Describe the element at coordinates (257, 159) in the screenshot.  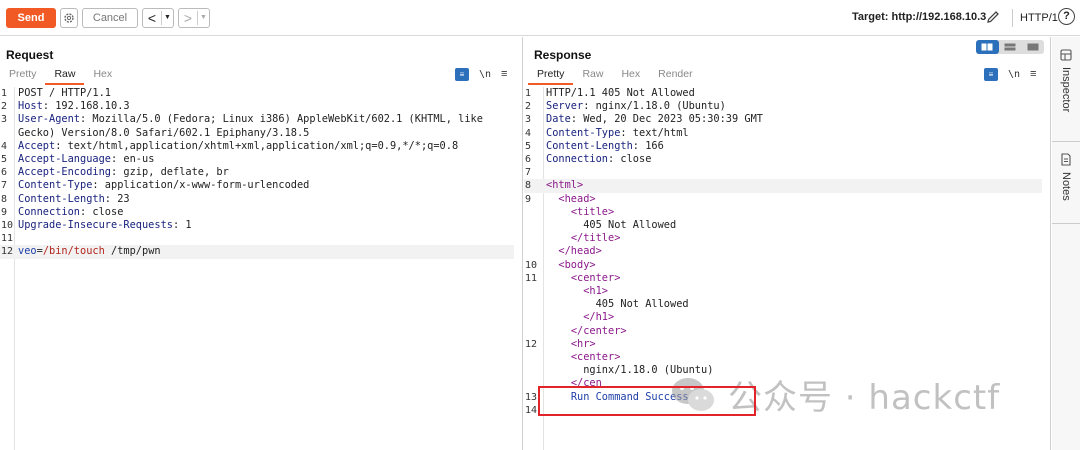
I see `code-line: 5 Accept-Language: en-us` at that location.